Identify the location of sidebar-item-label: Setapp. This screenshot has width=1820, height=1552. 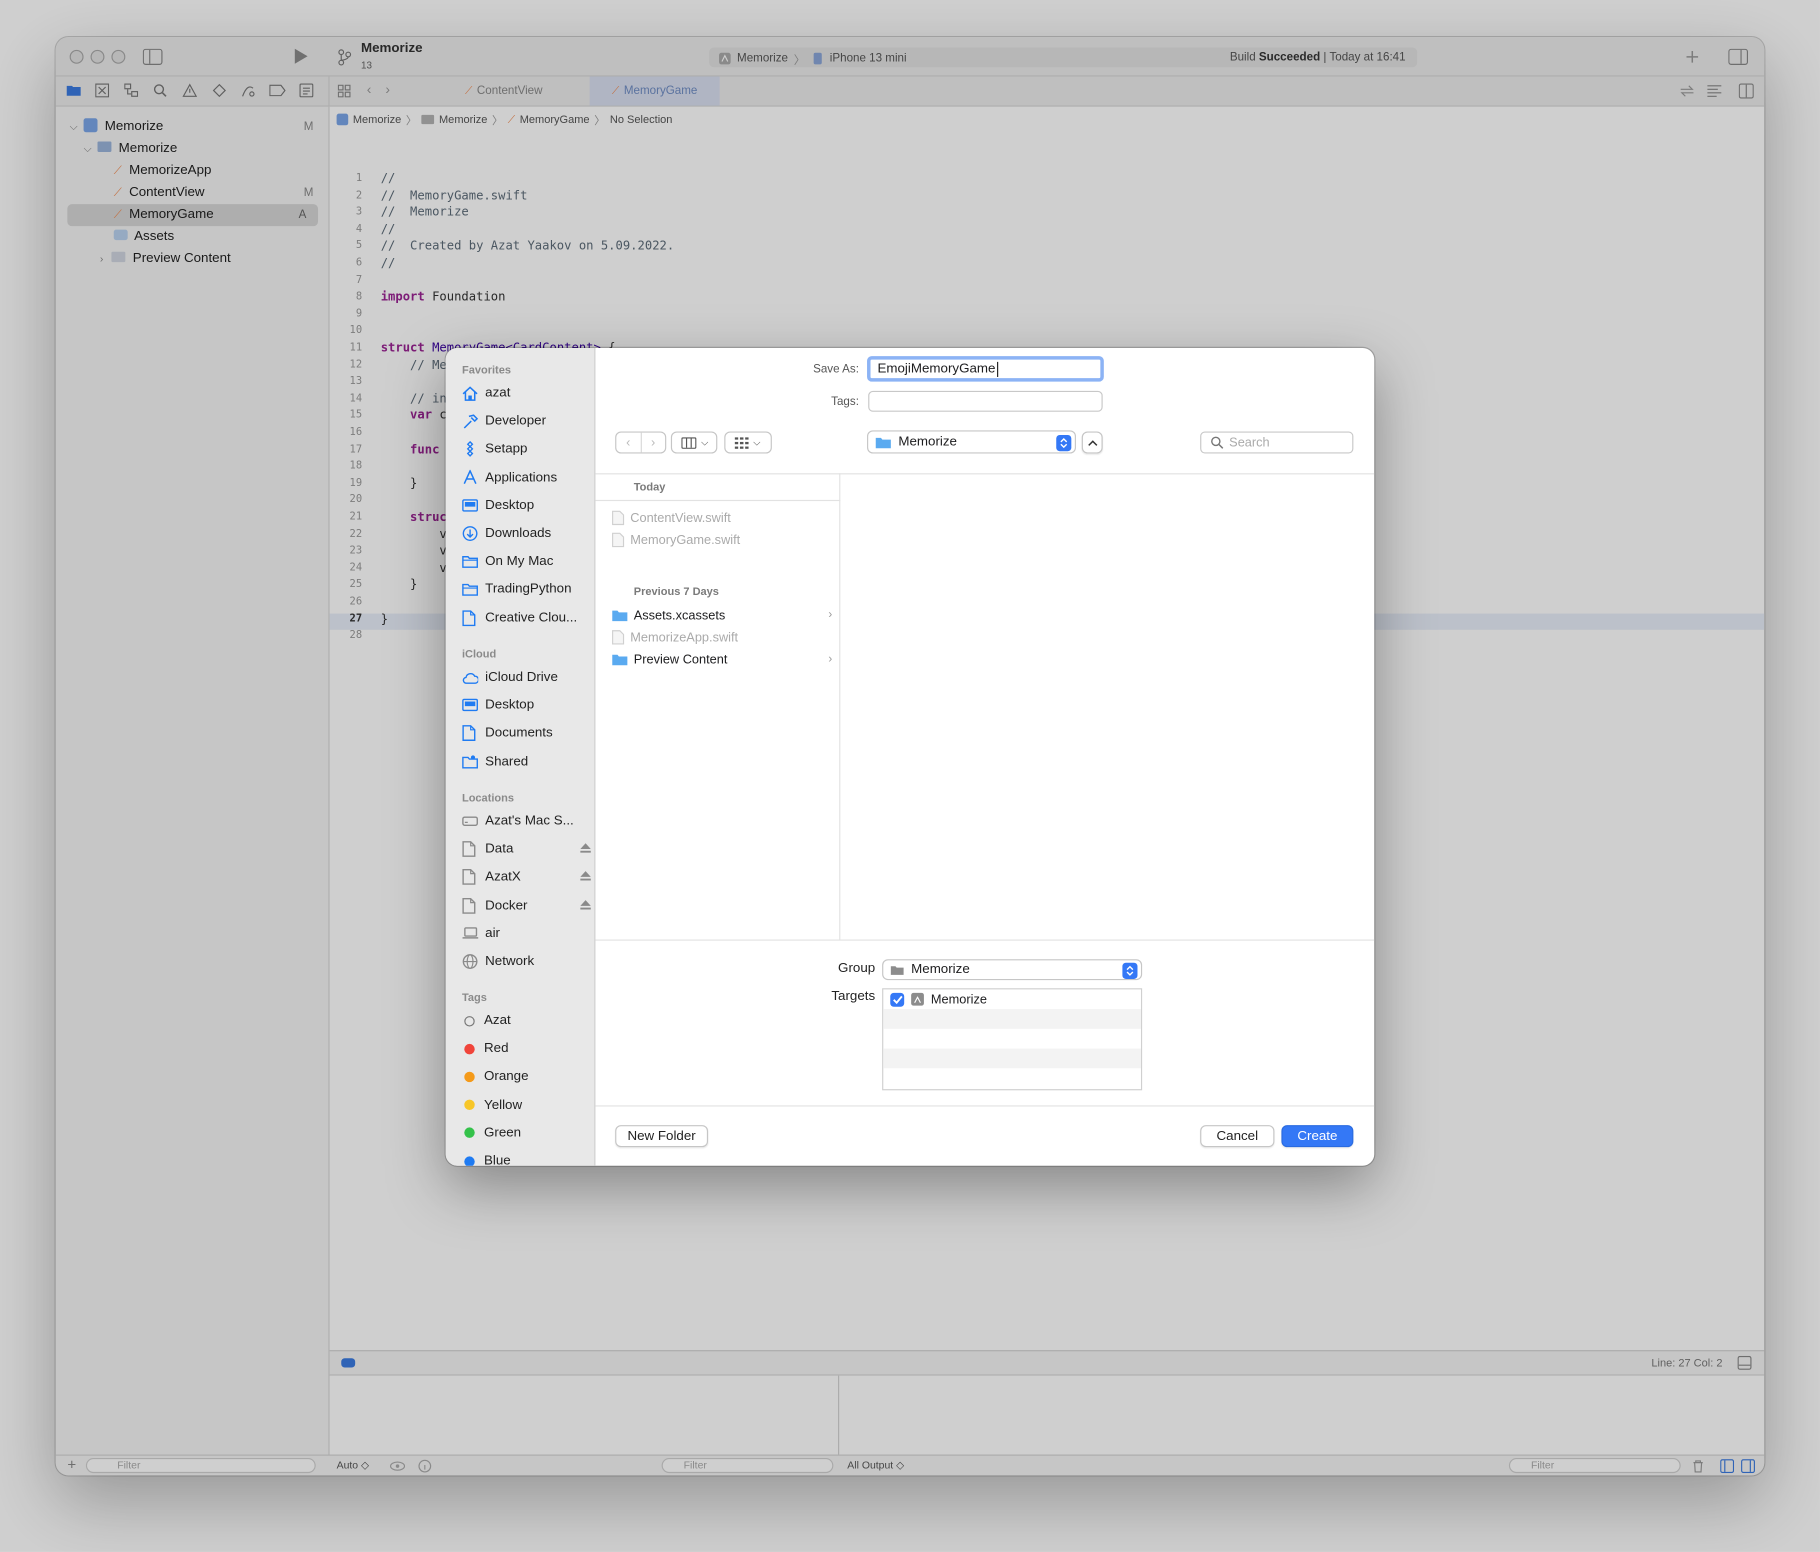
(506, 449).